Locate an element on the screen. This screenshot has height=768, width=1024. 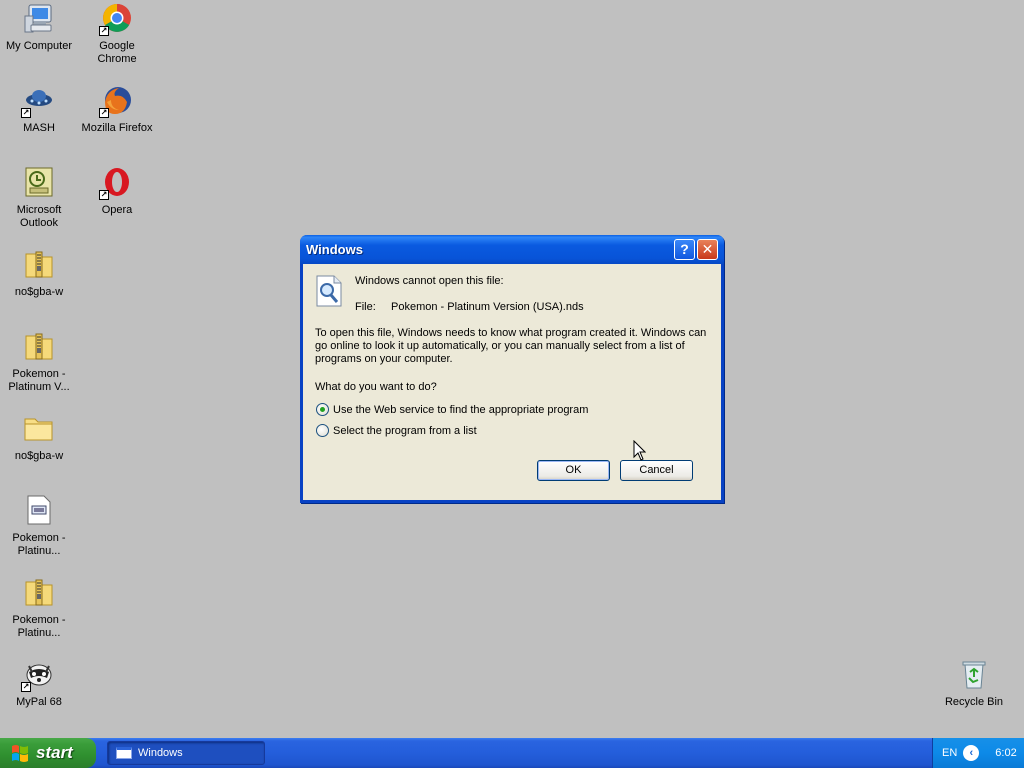
file-name: Pokemon - Platinum Version (USA).nds is located at coordinates (487, 307).